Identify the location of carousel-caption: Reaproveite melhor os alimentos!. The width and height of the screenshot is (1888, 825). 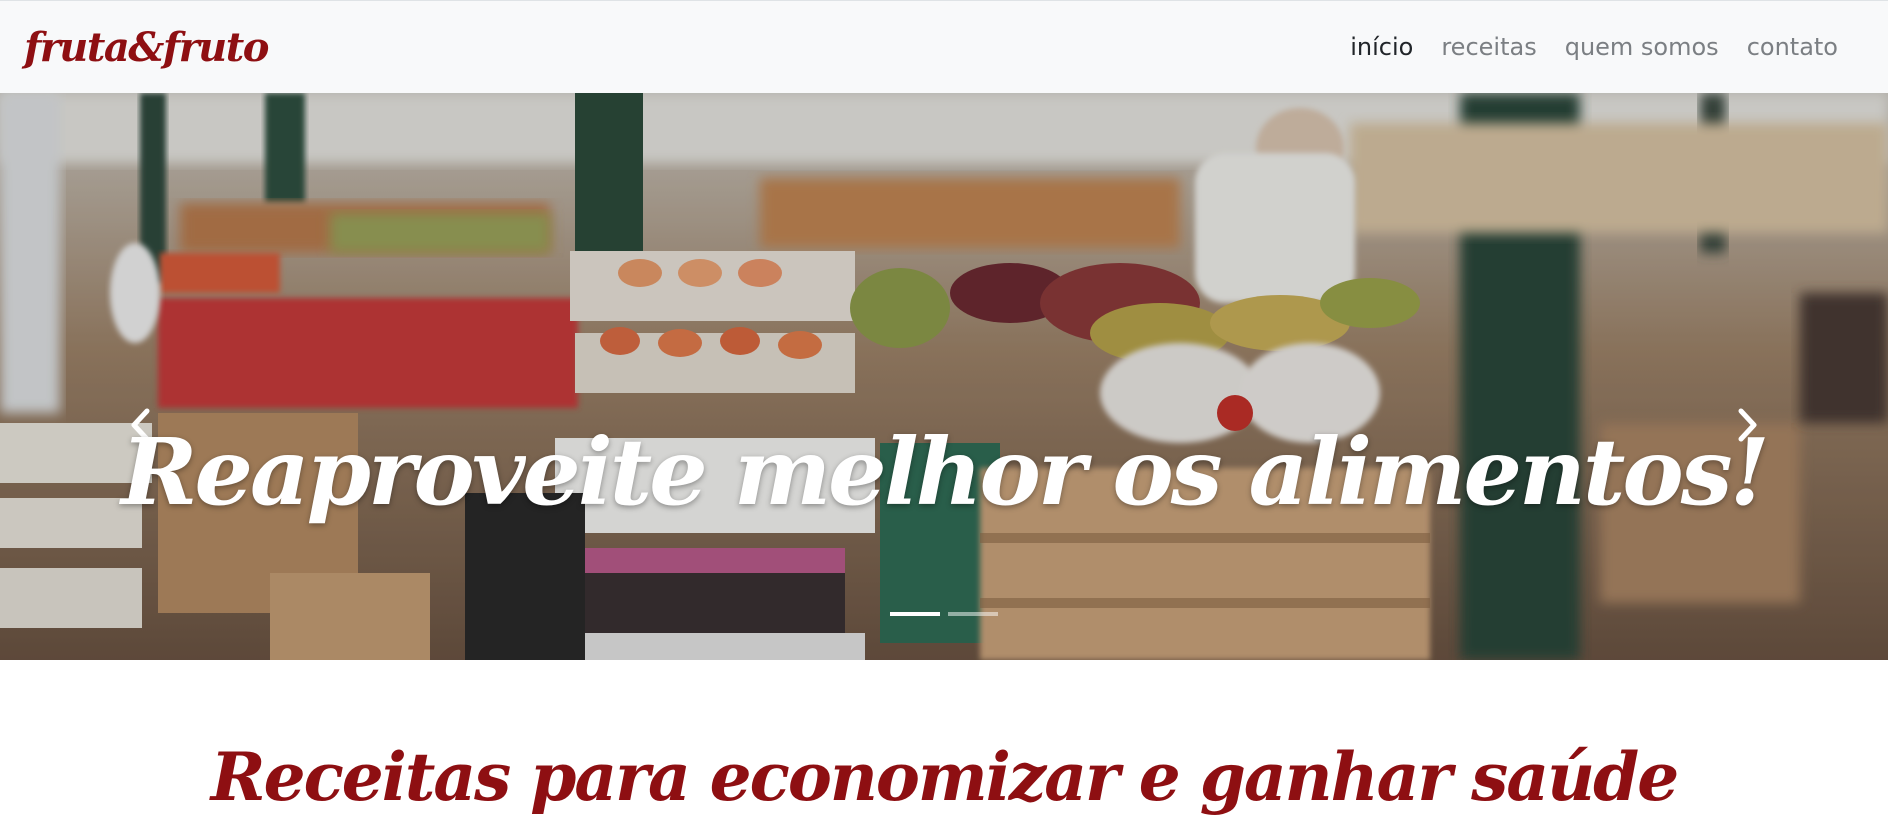
(945, 472).